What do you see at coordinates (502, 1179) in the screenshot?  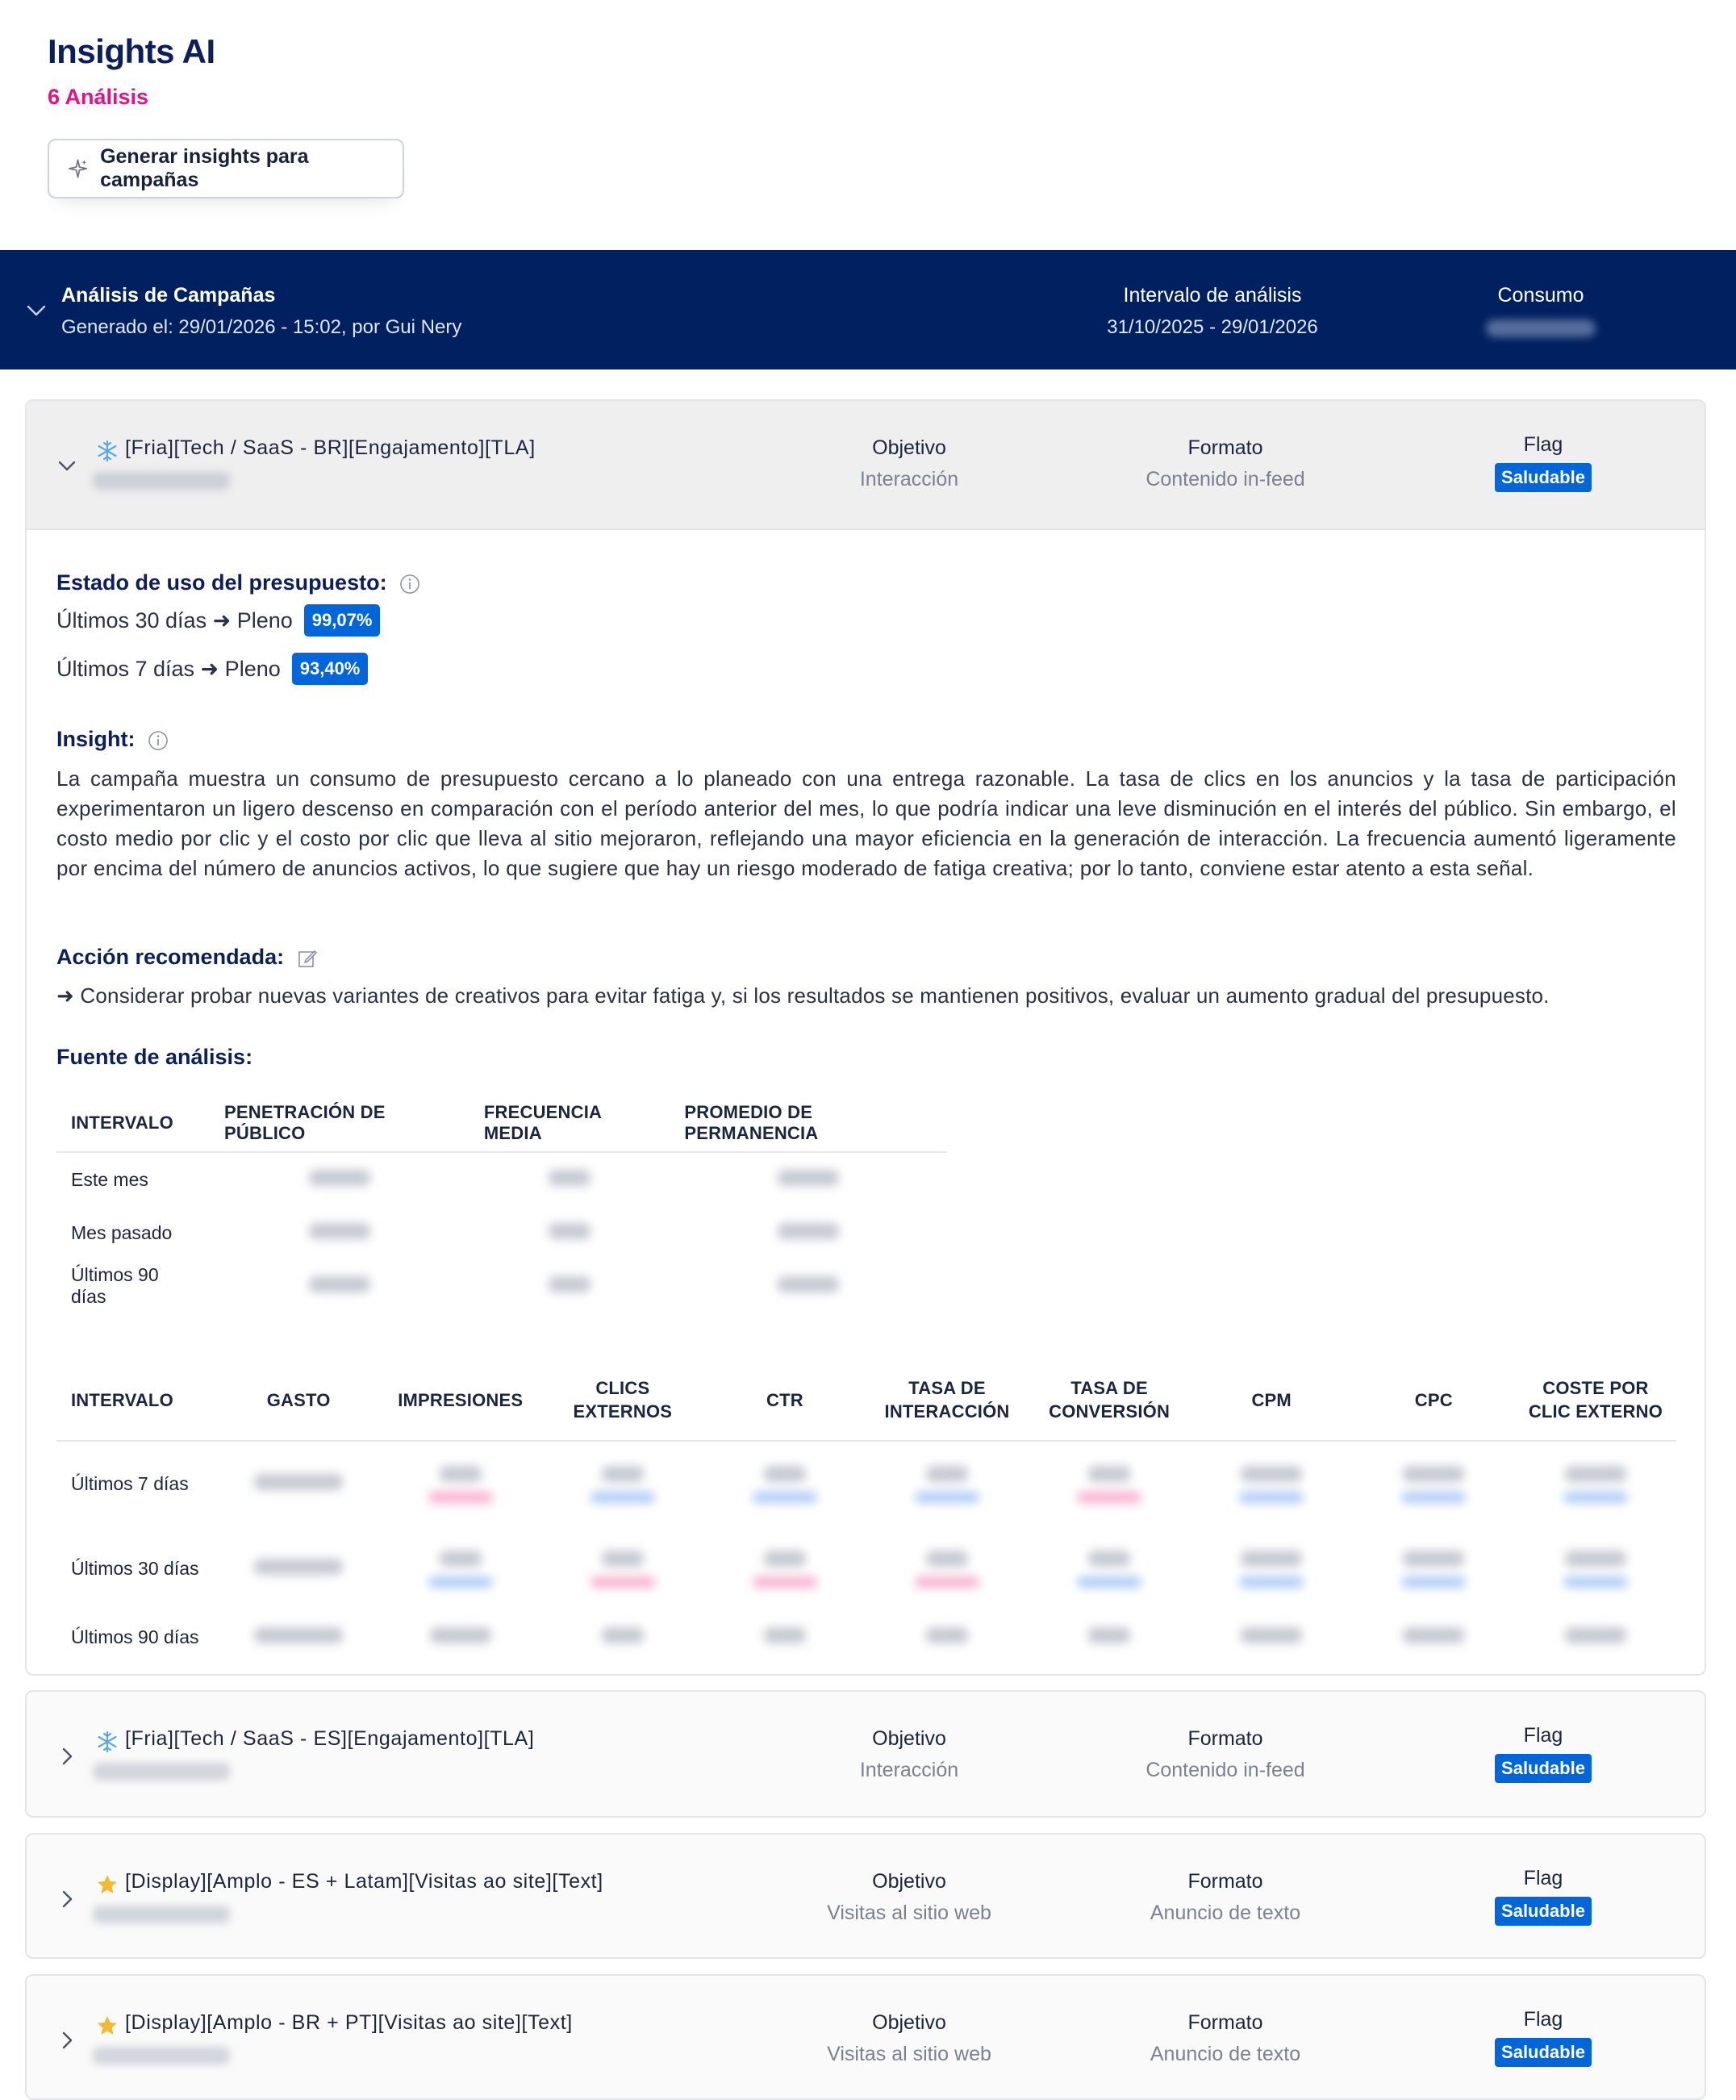 I see `table-row: Este mes` at bounding box center [502, 1179].